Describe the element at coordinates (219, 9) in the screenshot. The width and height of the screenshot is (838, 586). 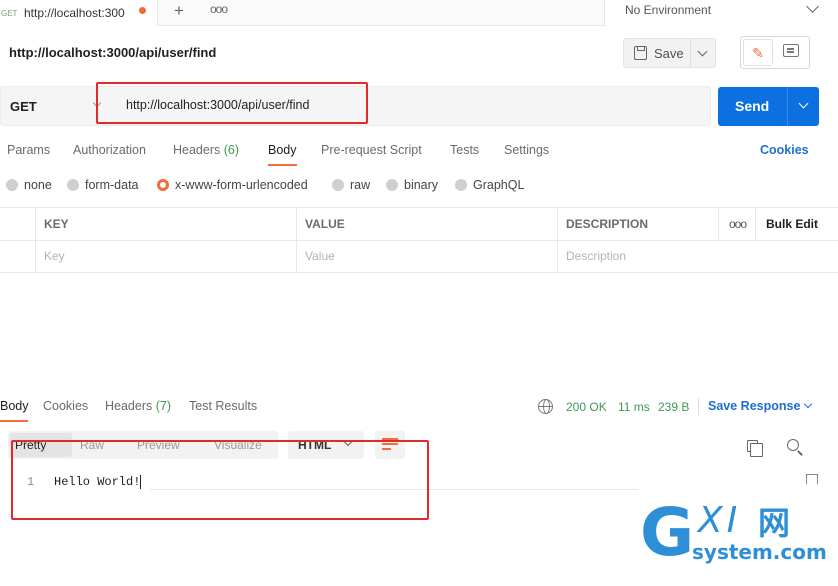
I see `more-tabs-icon: ooo` at that location.